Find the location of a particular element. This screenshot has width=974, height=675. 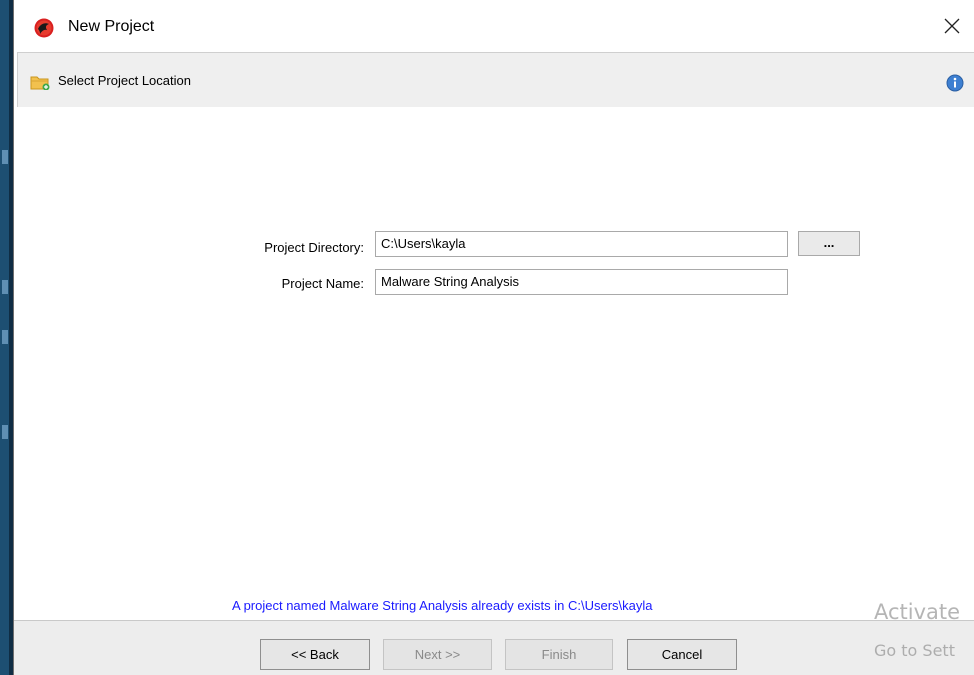

project-directory-label: Project Directory: is located at coordinates (314, 247).